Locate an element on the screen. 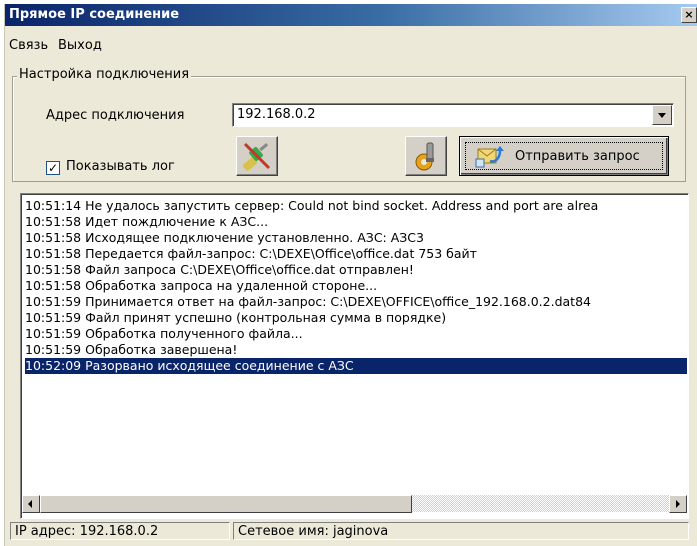  close-button: × is located at coordinates (689, 15).